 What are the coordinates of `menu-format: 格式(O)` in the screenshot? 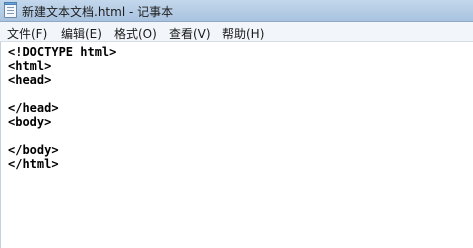 It's located at (135, 33).